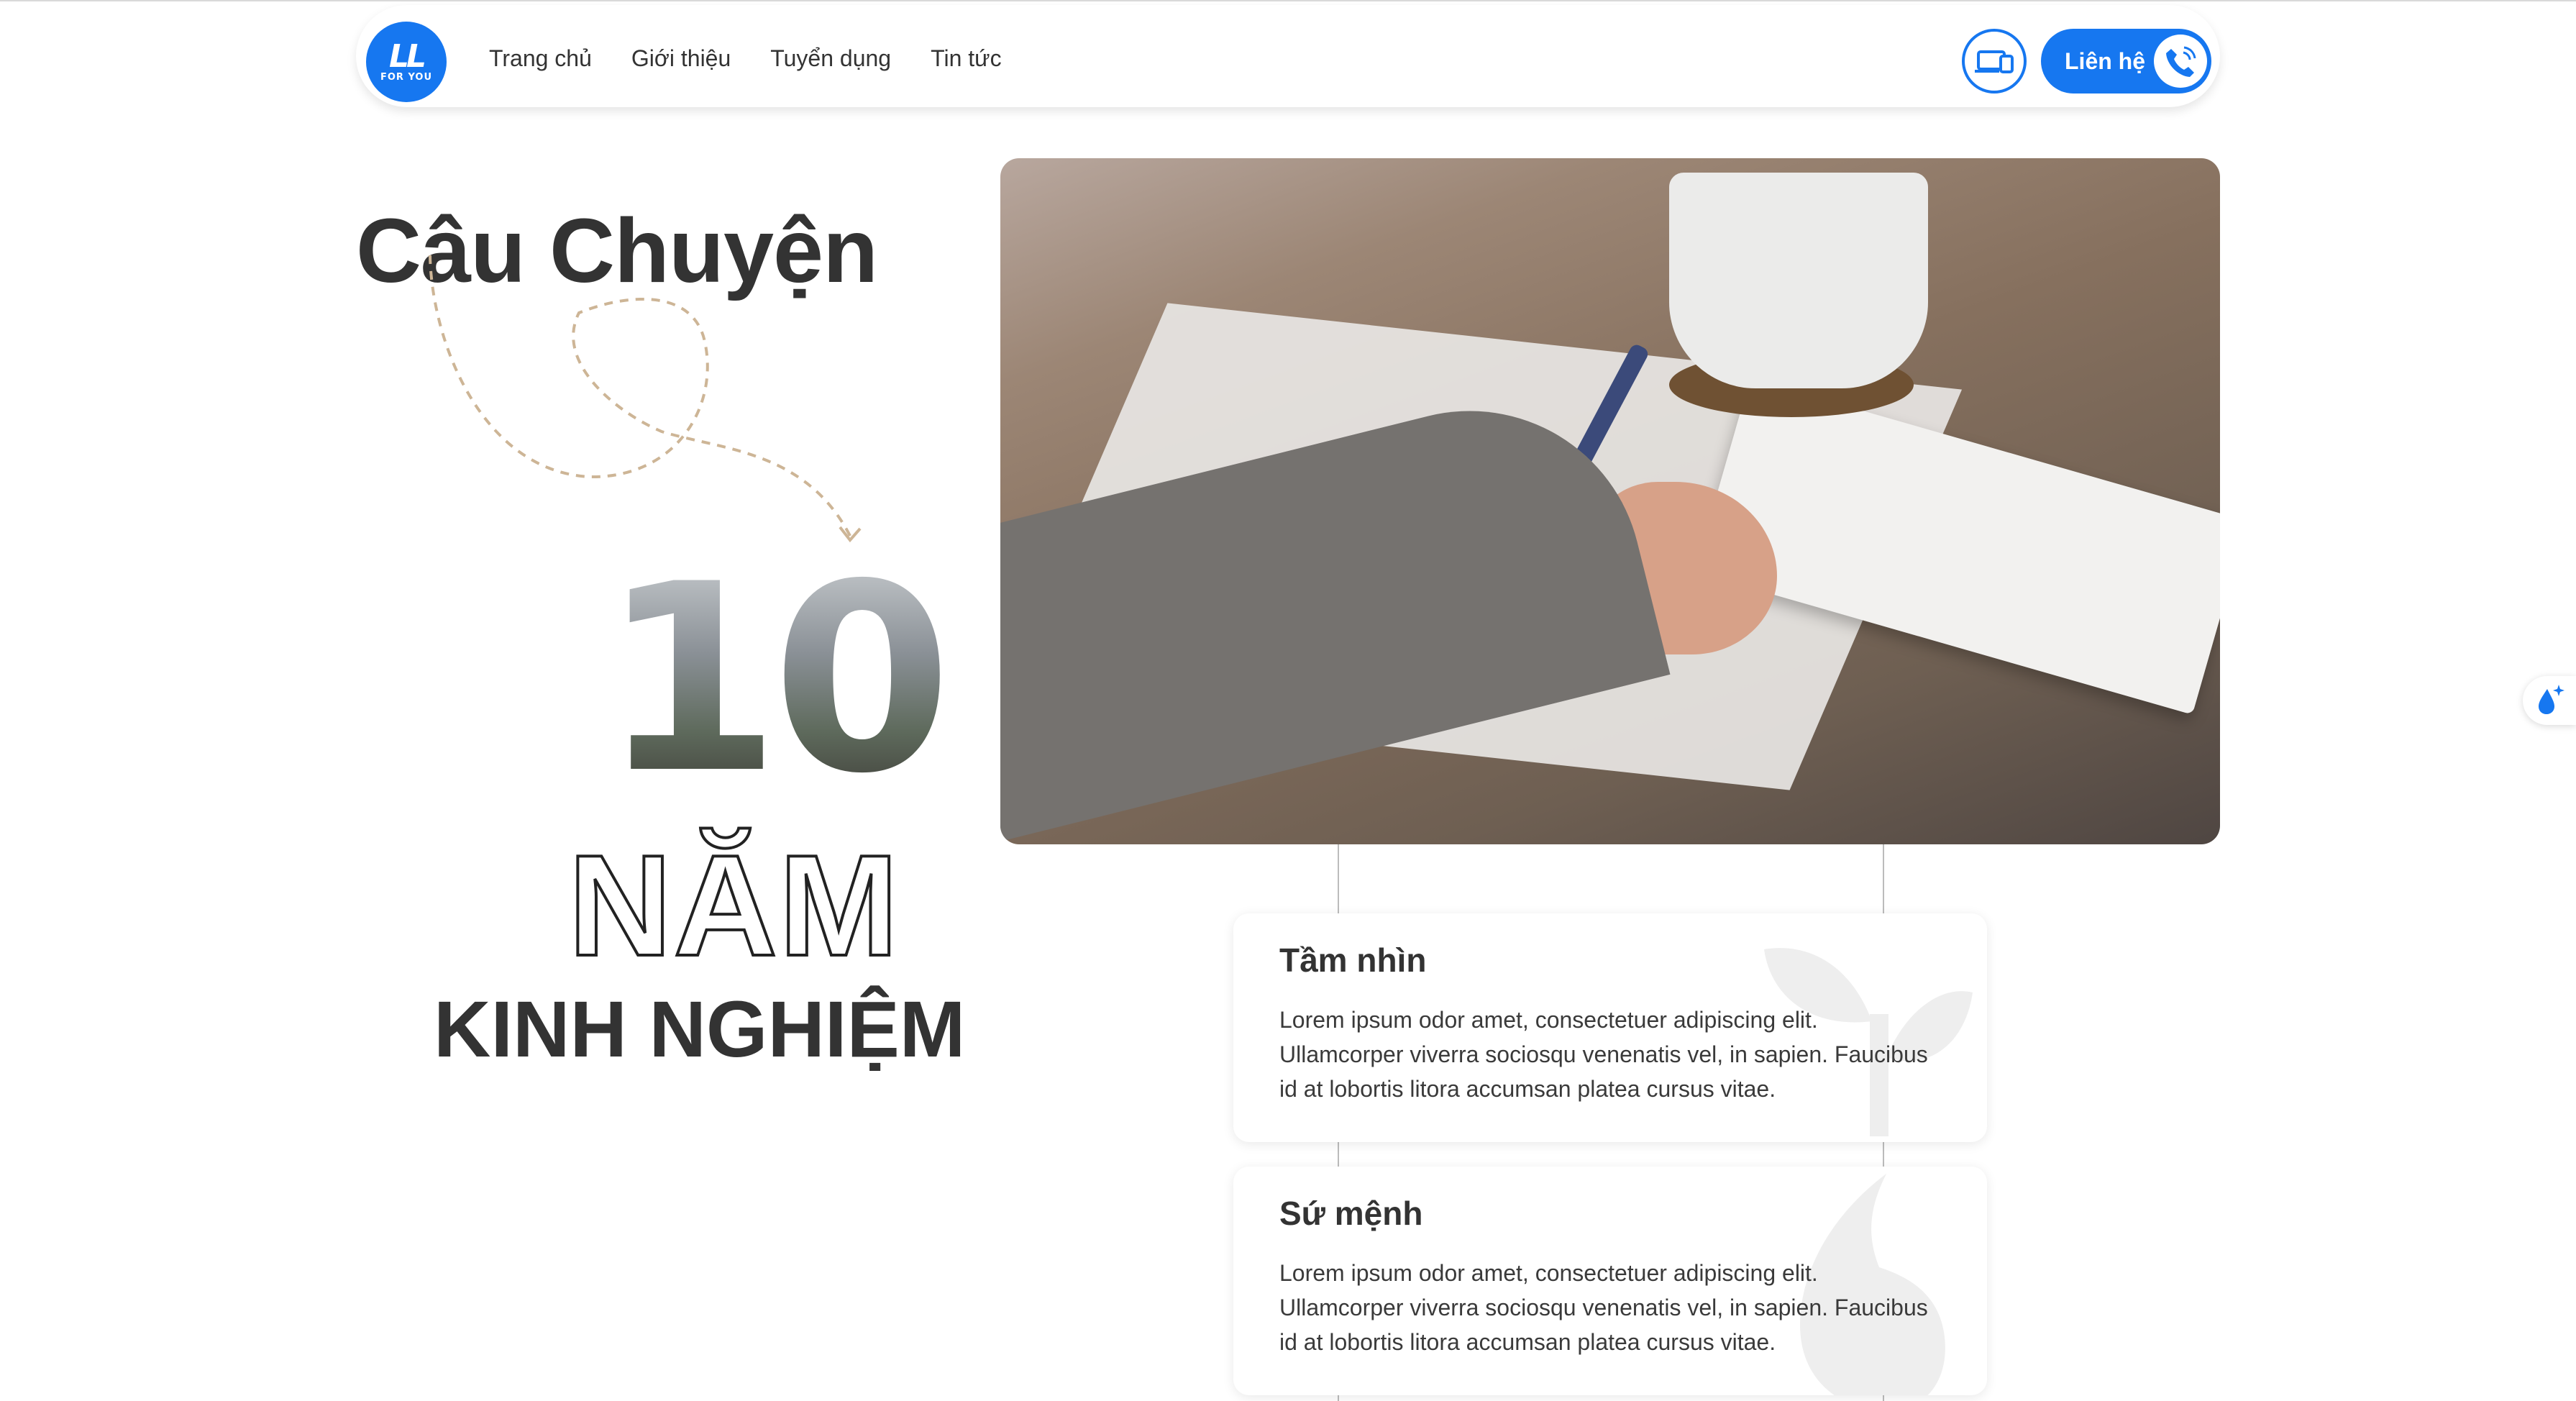  What do you see at coordinates (1351, 1213) in the screenshot?
I see `mission-title: Sứ mệnh` at bounding box center [1351, 1213].